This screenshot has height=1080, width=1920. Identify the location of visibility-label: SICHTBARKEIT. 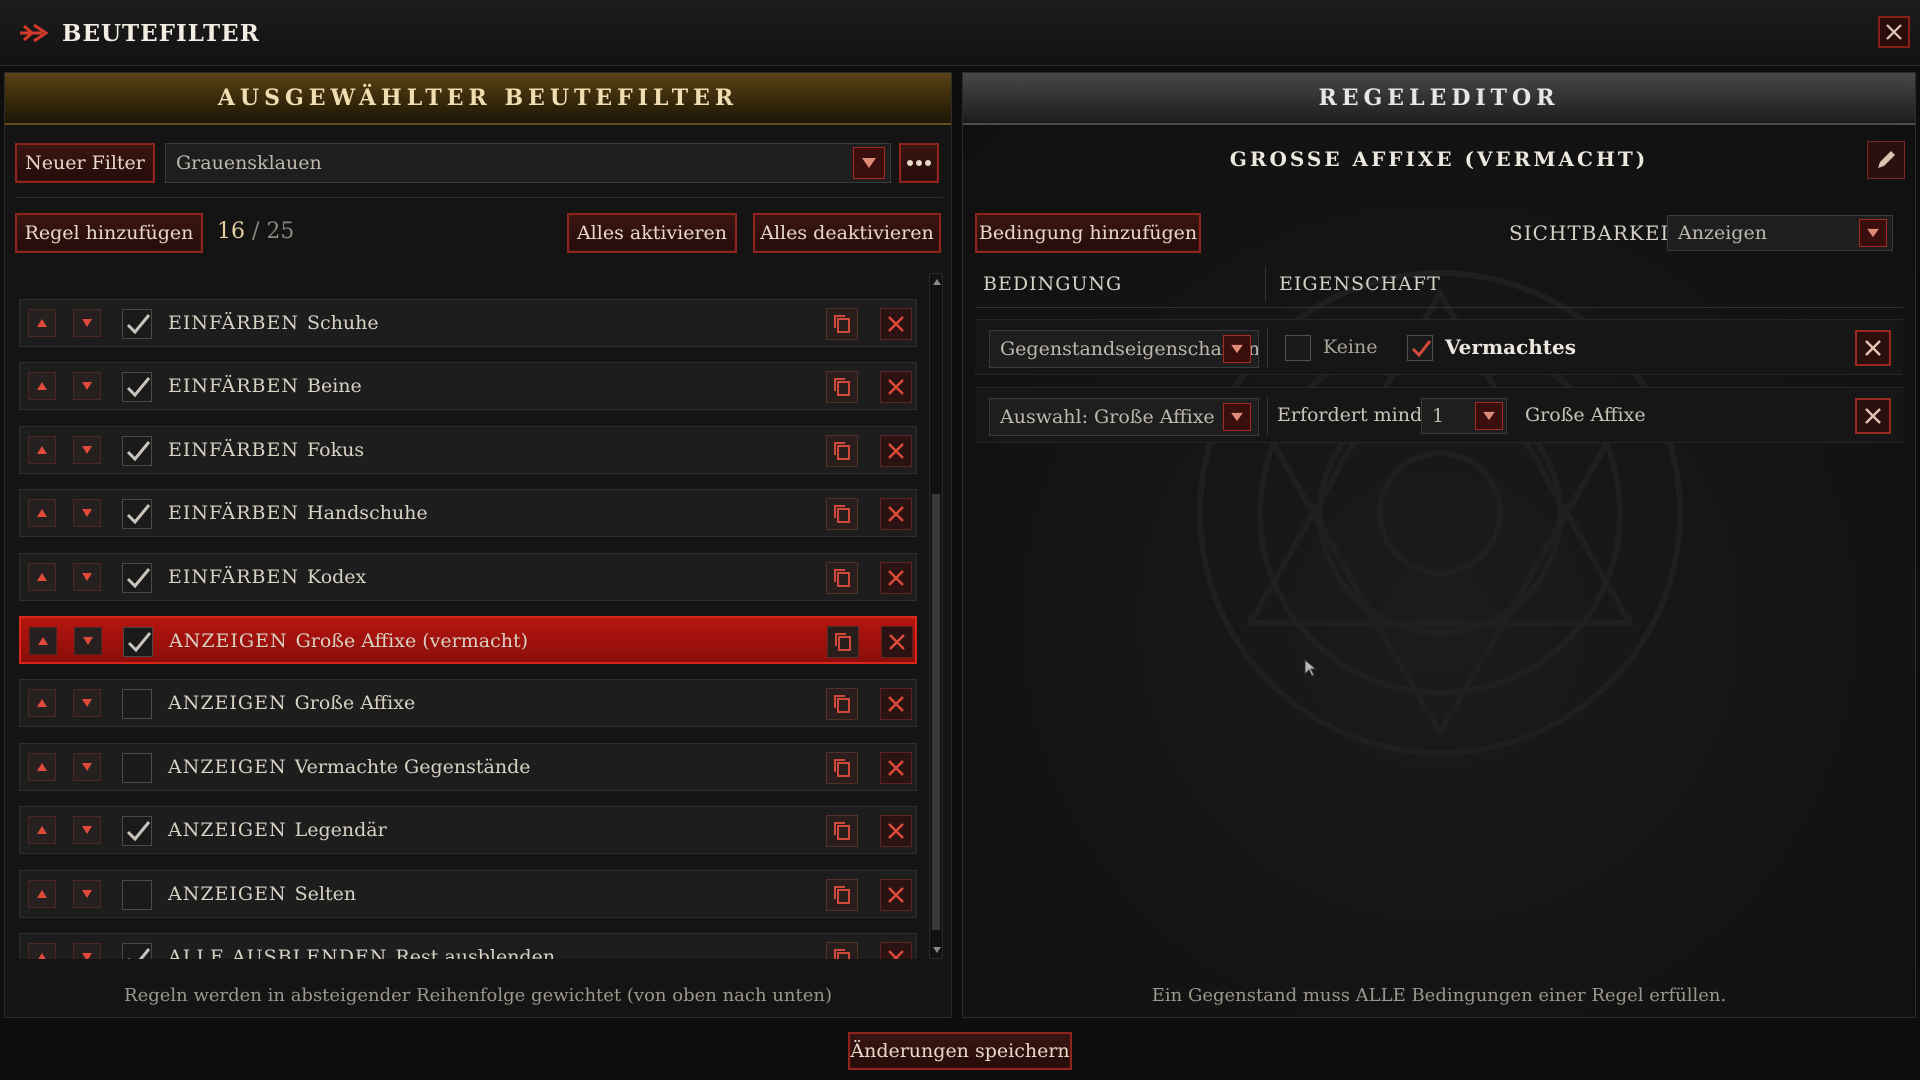
(1596, 233).